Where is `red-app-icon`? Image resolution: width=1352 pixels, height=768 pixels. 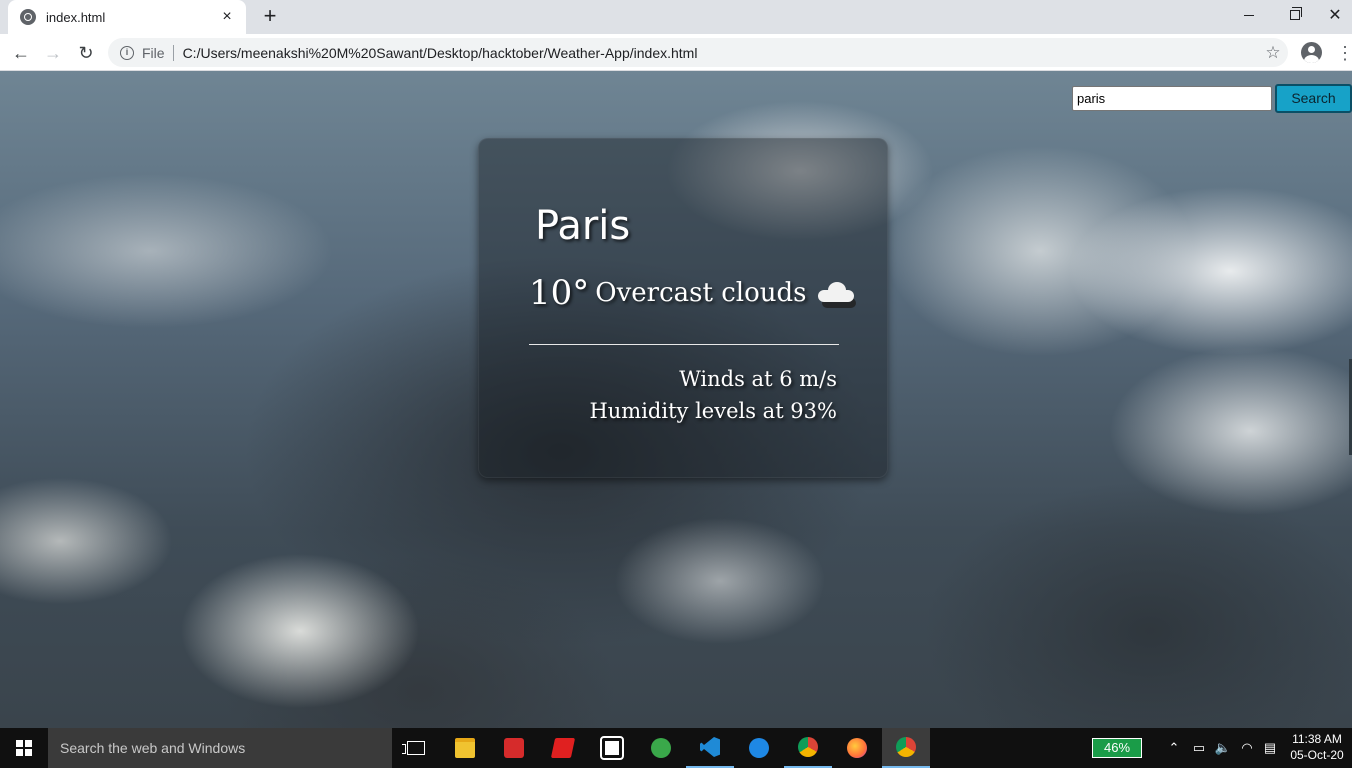 red-app-icon is located at coordinates (563, 748).